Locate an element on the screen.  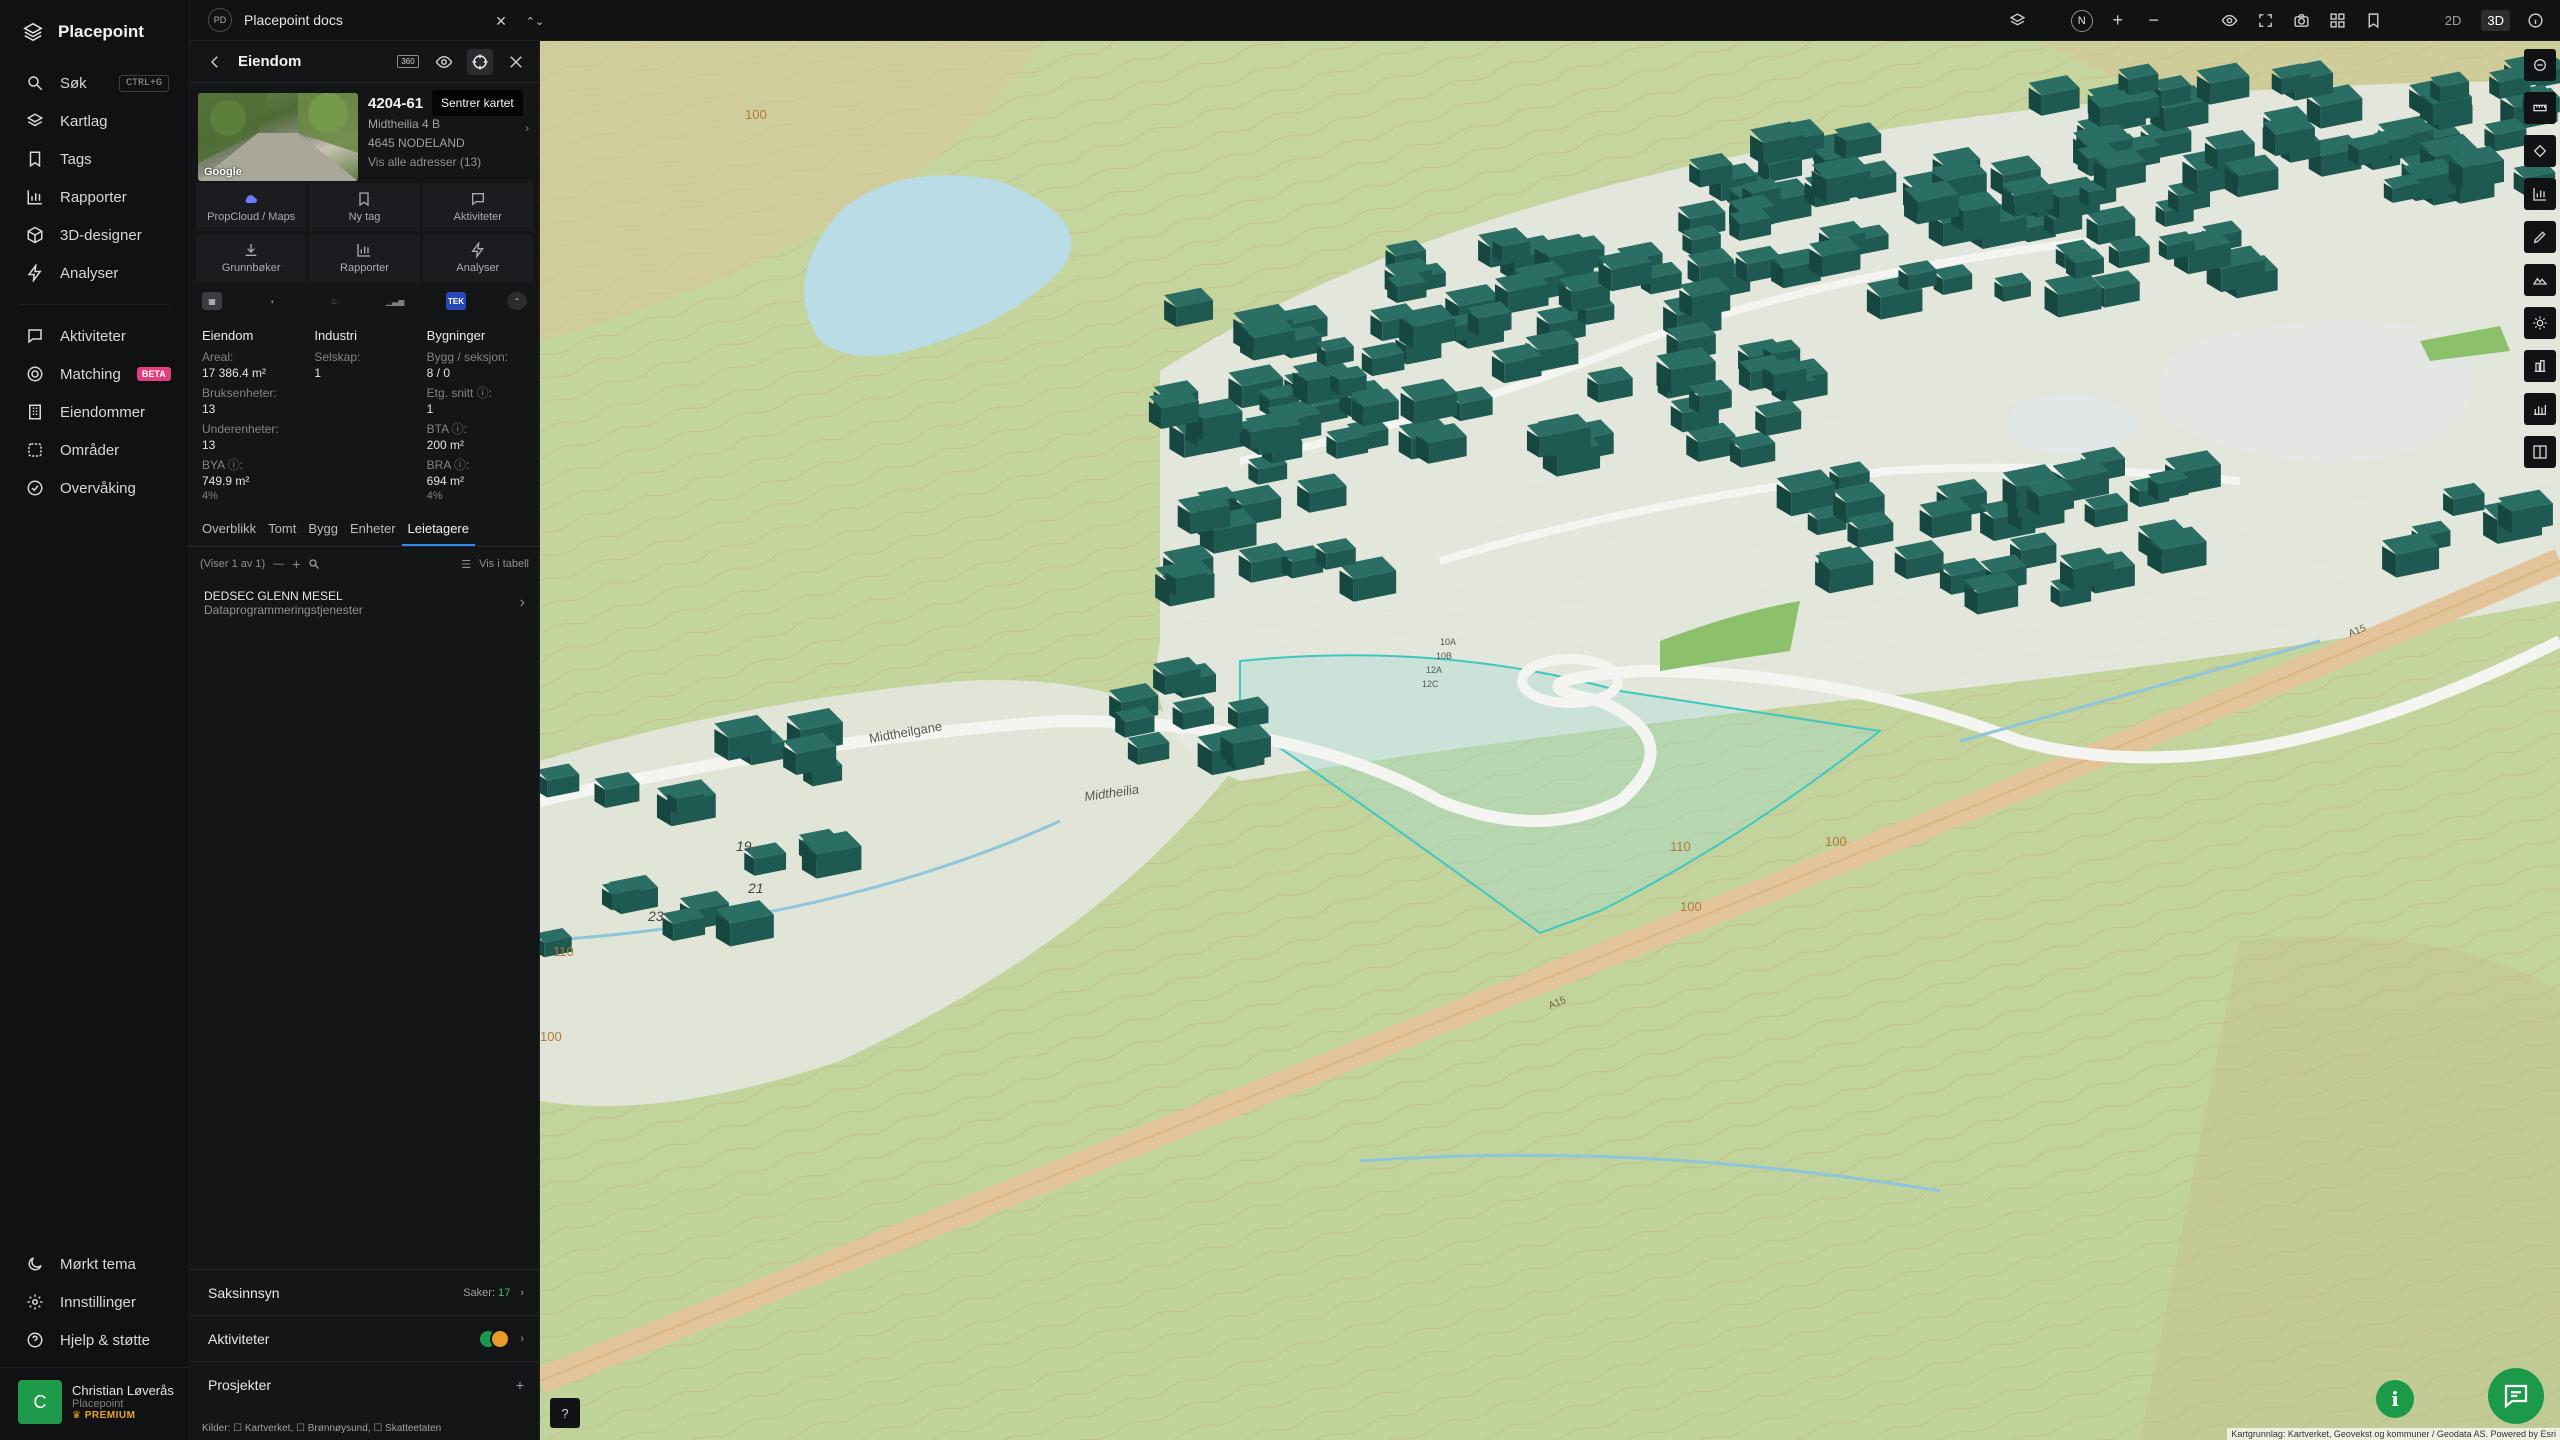
activities-button: Aktiviteter is located at coordinates (477, 207).